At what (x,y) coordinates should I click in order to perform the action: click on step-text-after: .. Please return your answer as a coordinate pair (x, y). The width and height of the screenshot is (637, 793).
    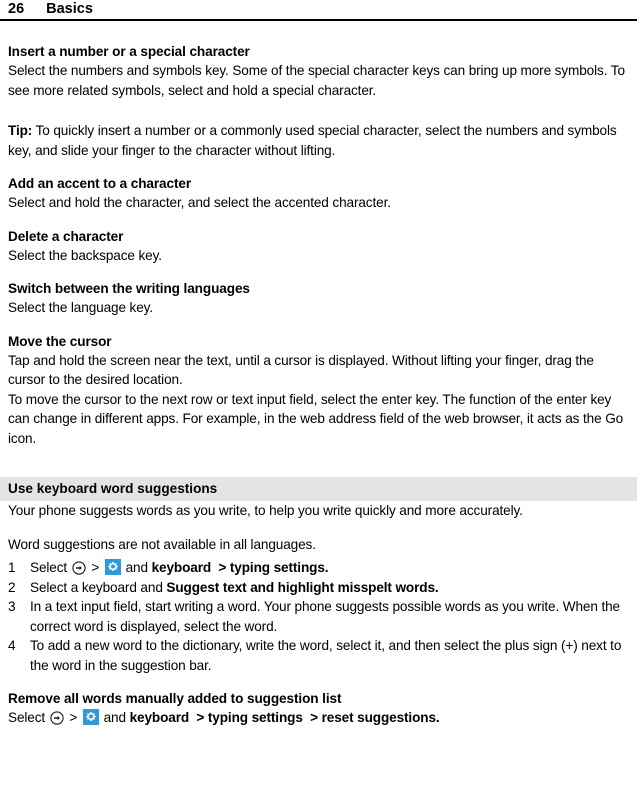
    Looking at the image, I should click on (436, 587).